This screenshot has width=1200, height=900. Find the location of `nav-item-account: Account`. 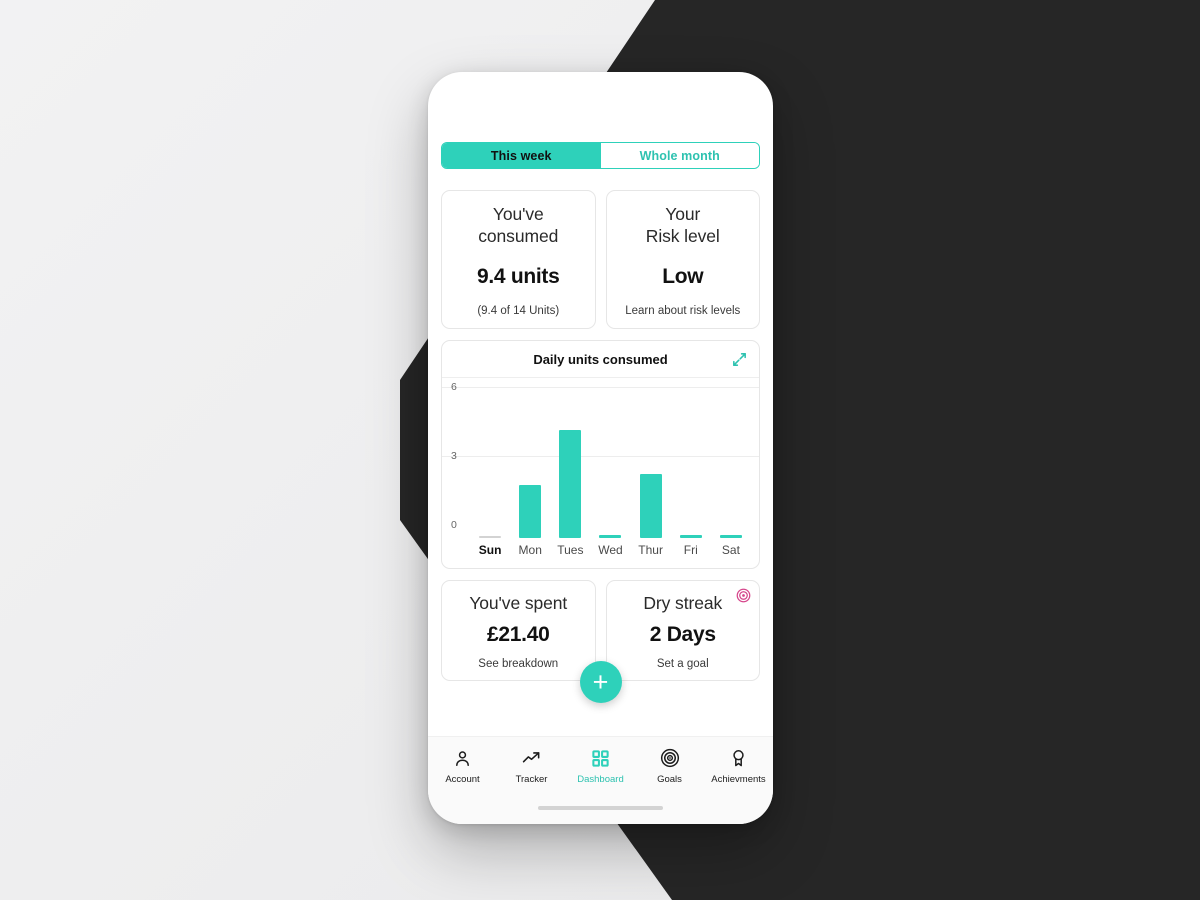

nav-item-account: Account is located at coordinates (462, 766).